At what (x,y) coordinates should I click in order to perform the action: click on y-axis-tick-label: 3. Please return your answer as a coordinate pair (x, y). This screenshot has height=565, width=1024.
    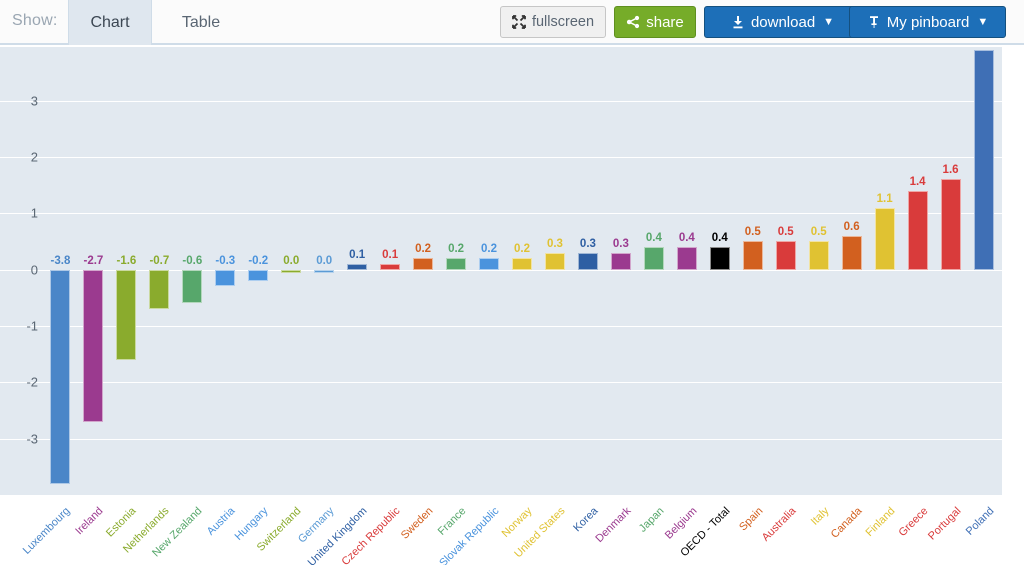
    Looking at the image, I should click on (34, 101).